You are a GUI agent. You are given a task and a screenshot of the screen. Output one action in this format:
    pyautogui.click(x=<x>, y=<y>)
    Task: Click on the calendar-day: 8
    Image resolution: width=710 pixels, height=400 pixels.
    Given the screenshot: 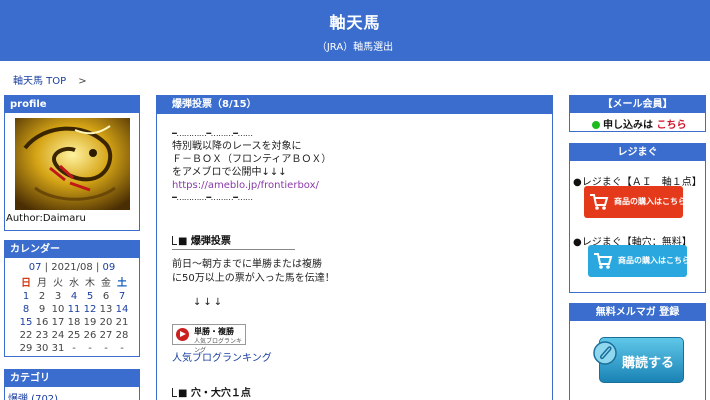 What is the action you would take?
    pyautogui.click(x=26, y=309)
    